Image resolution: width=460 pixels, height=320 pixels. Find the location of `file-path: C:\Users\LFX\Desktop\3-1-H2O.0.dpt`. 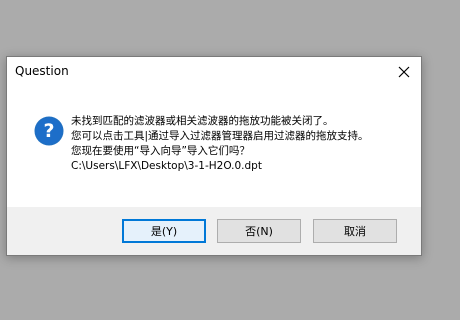

file-path: C:\Users\LFX\Desktop\3-1-H2O.0.dpt is located at coordinates (166, 166).